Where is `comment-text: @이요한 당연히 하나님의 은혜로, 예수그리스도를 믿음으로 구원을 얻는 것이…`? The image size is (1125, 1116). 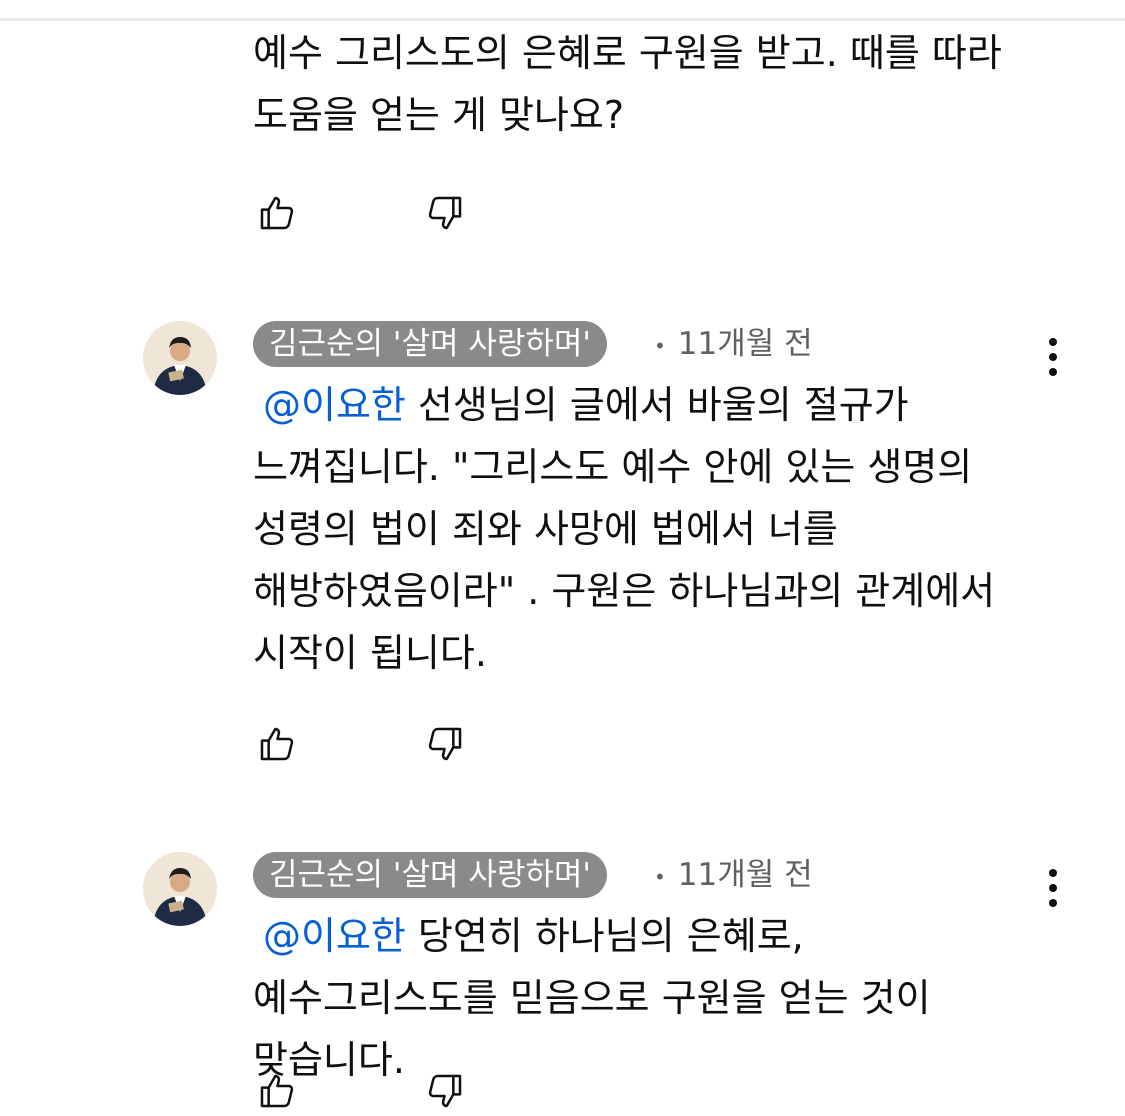 comment-text: @이요한 당연히 하나님의 은혜로, 예수그리스도를 믿음으로 구원을 얻는 것이… is located at coordinates (648, 998).